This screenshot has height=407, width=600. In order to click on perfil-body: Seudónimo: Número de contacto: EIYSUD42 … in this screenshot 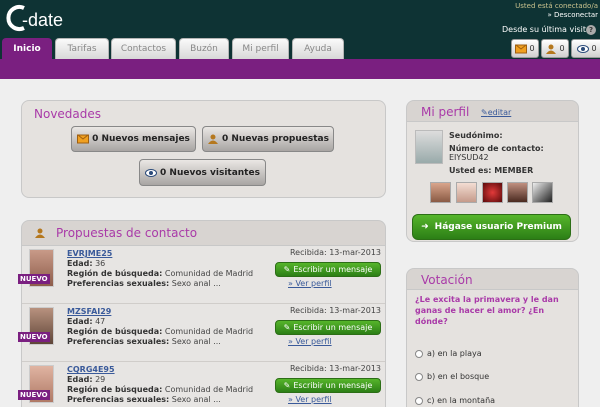, I will do `click(492, 182)`.